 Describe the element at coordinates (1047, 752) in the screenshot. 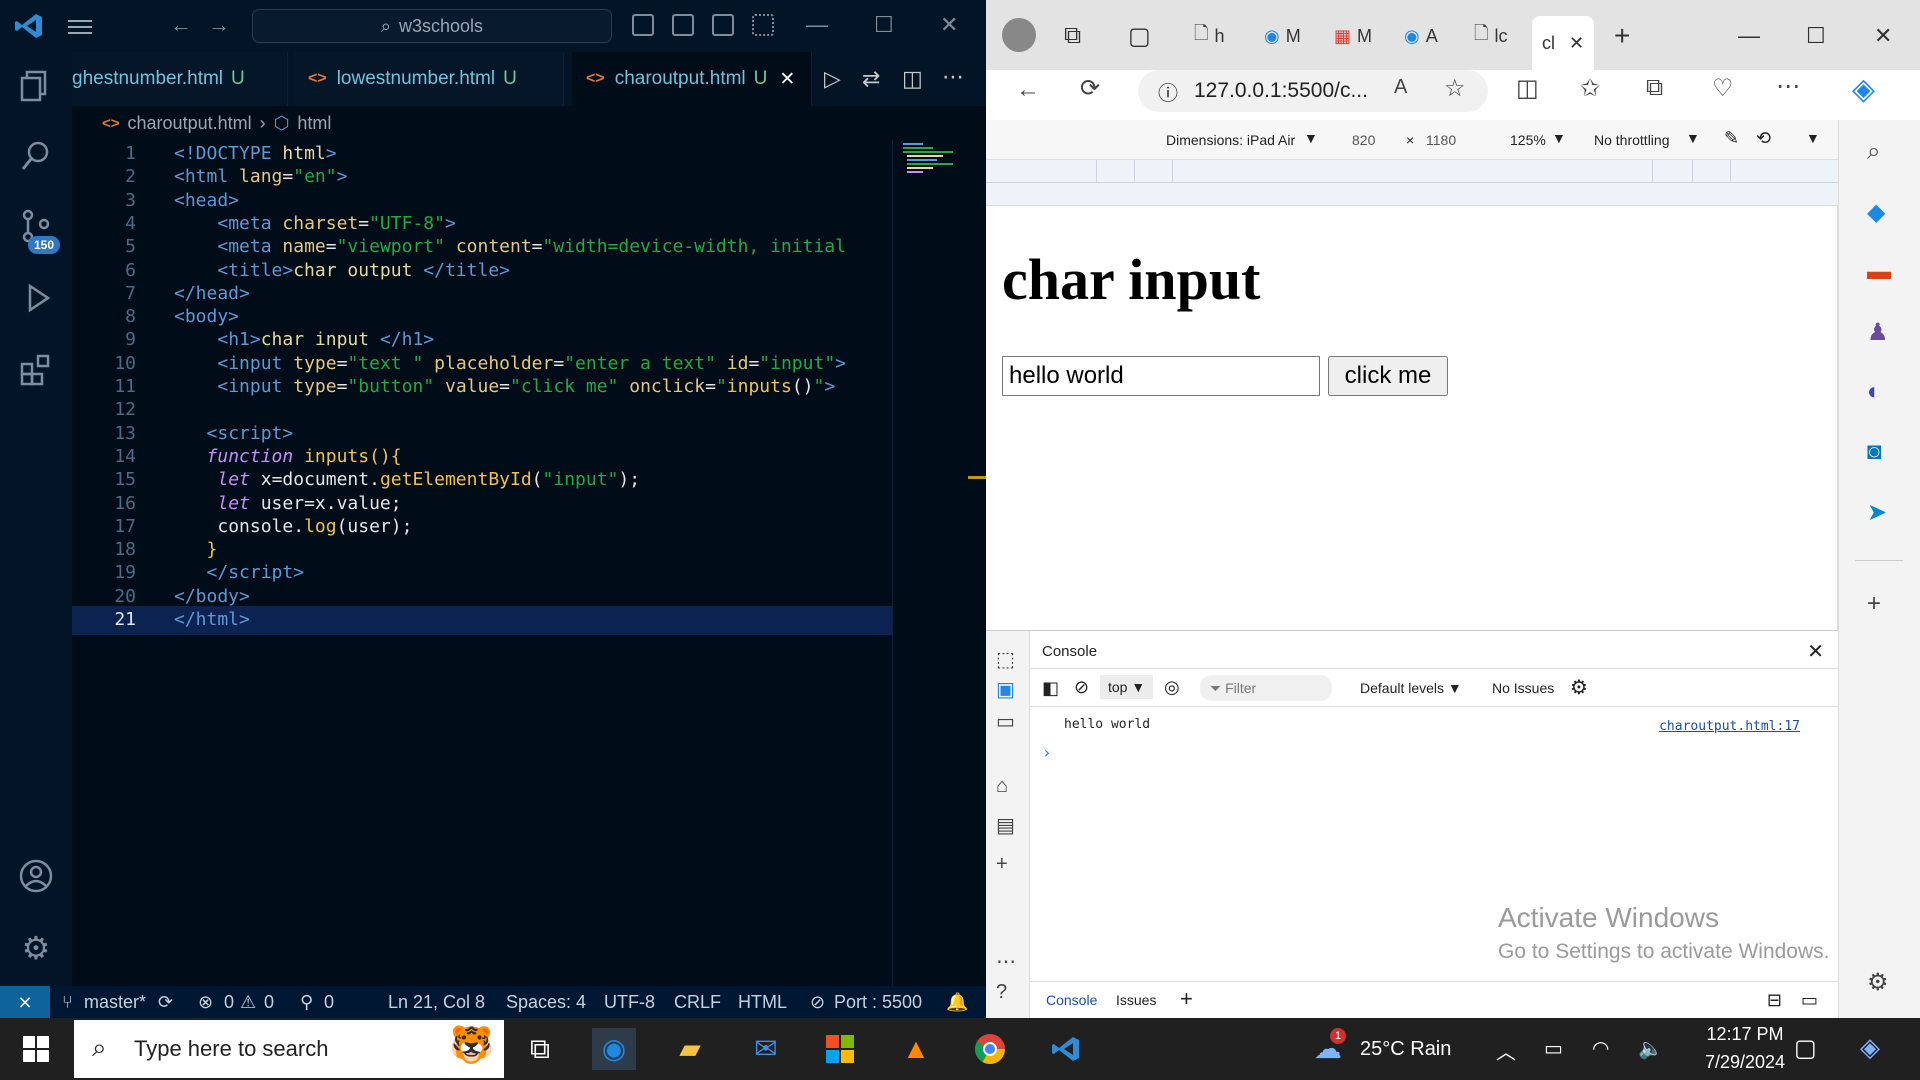

I see `console-prompt-chevron-icon: ›` at that location.